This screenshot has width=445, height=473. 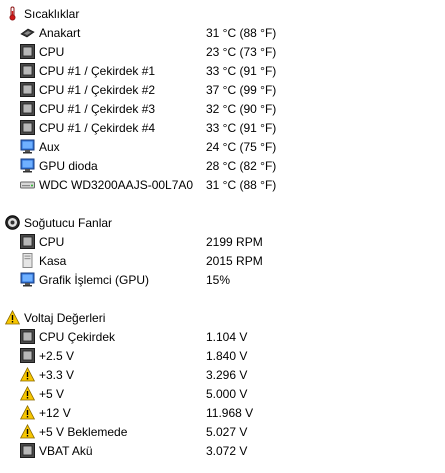 I want to click on section-title: Voltaj Değerleri, so click(x=65, y=318).